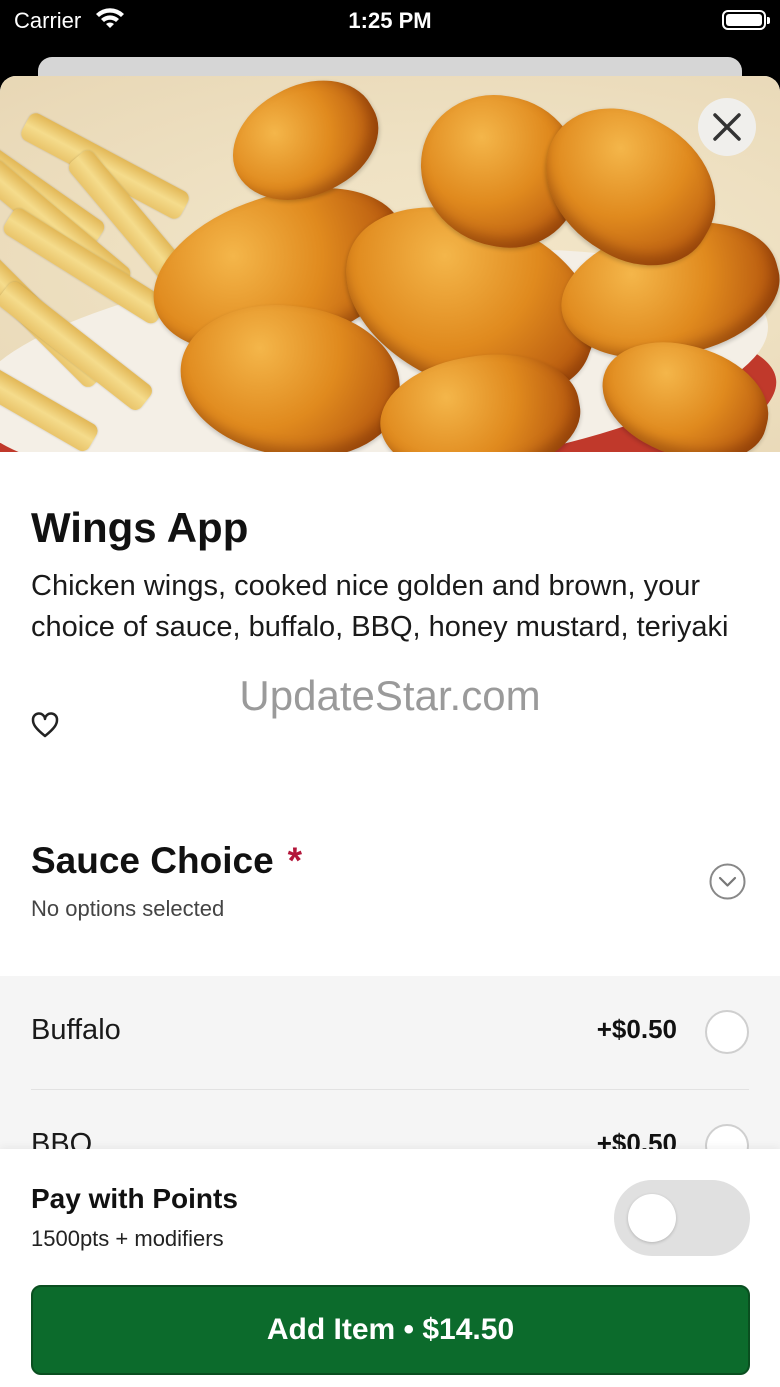  I want to click on watermark-text: UpdateStar.com, so click(390, 695).